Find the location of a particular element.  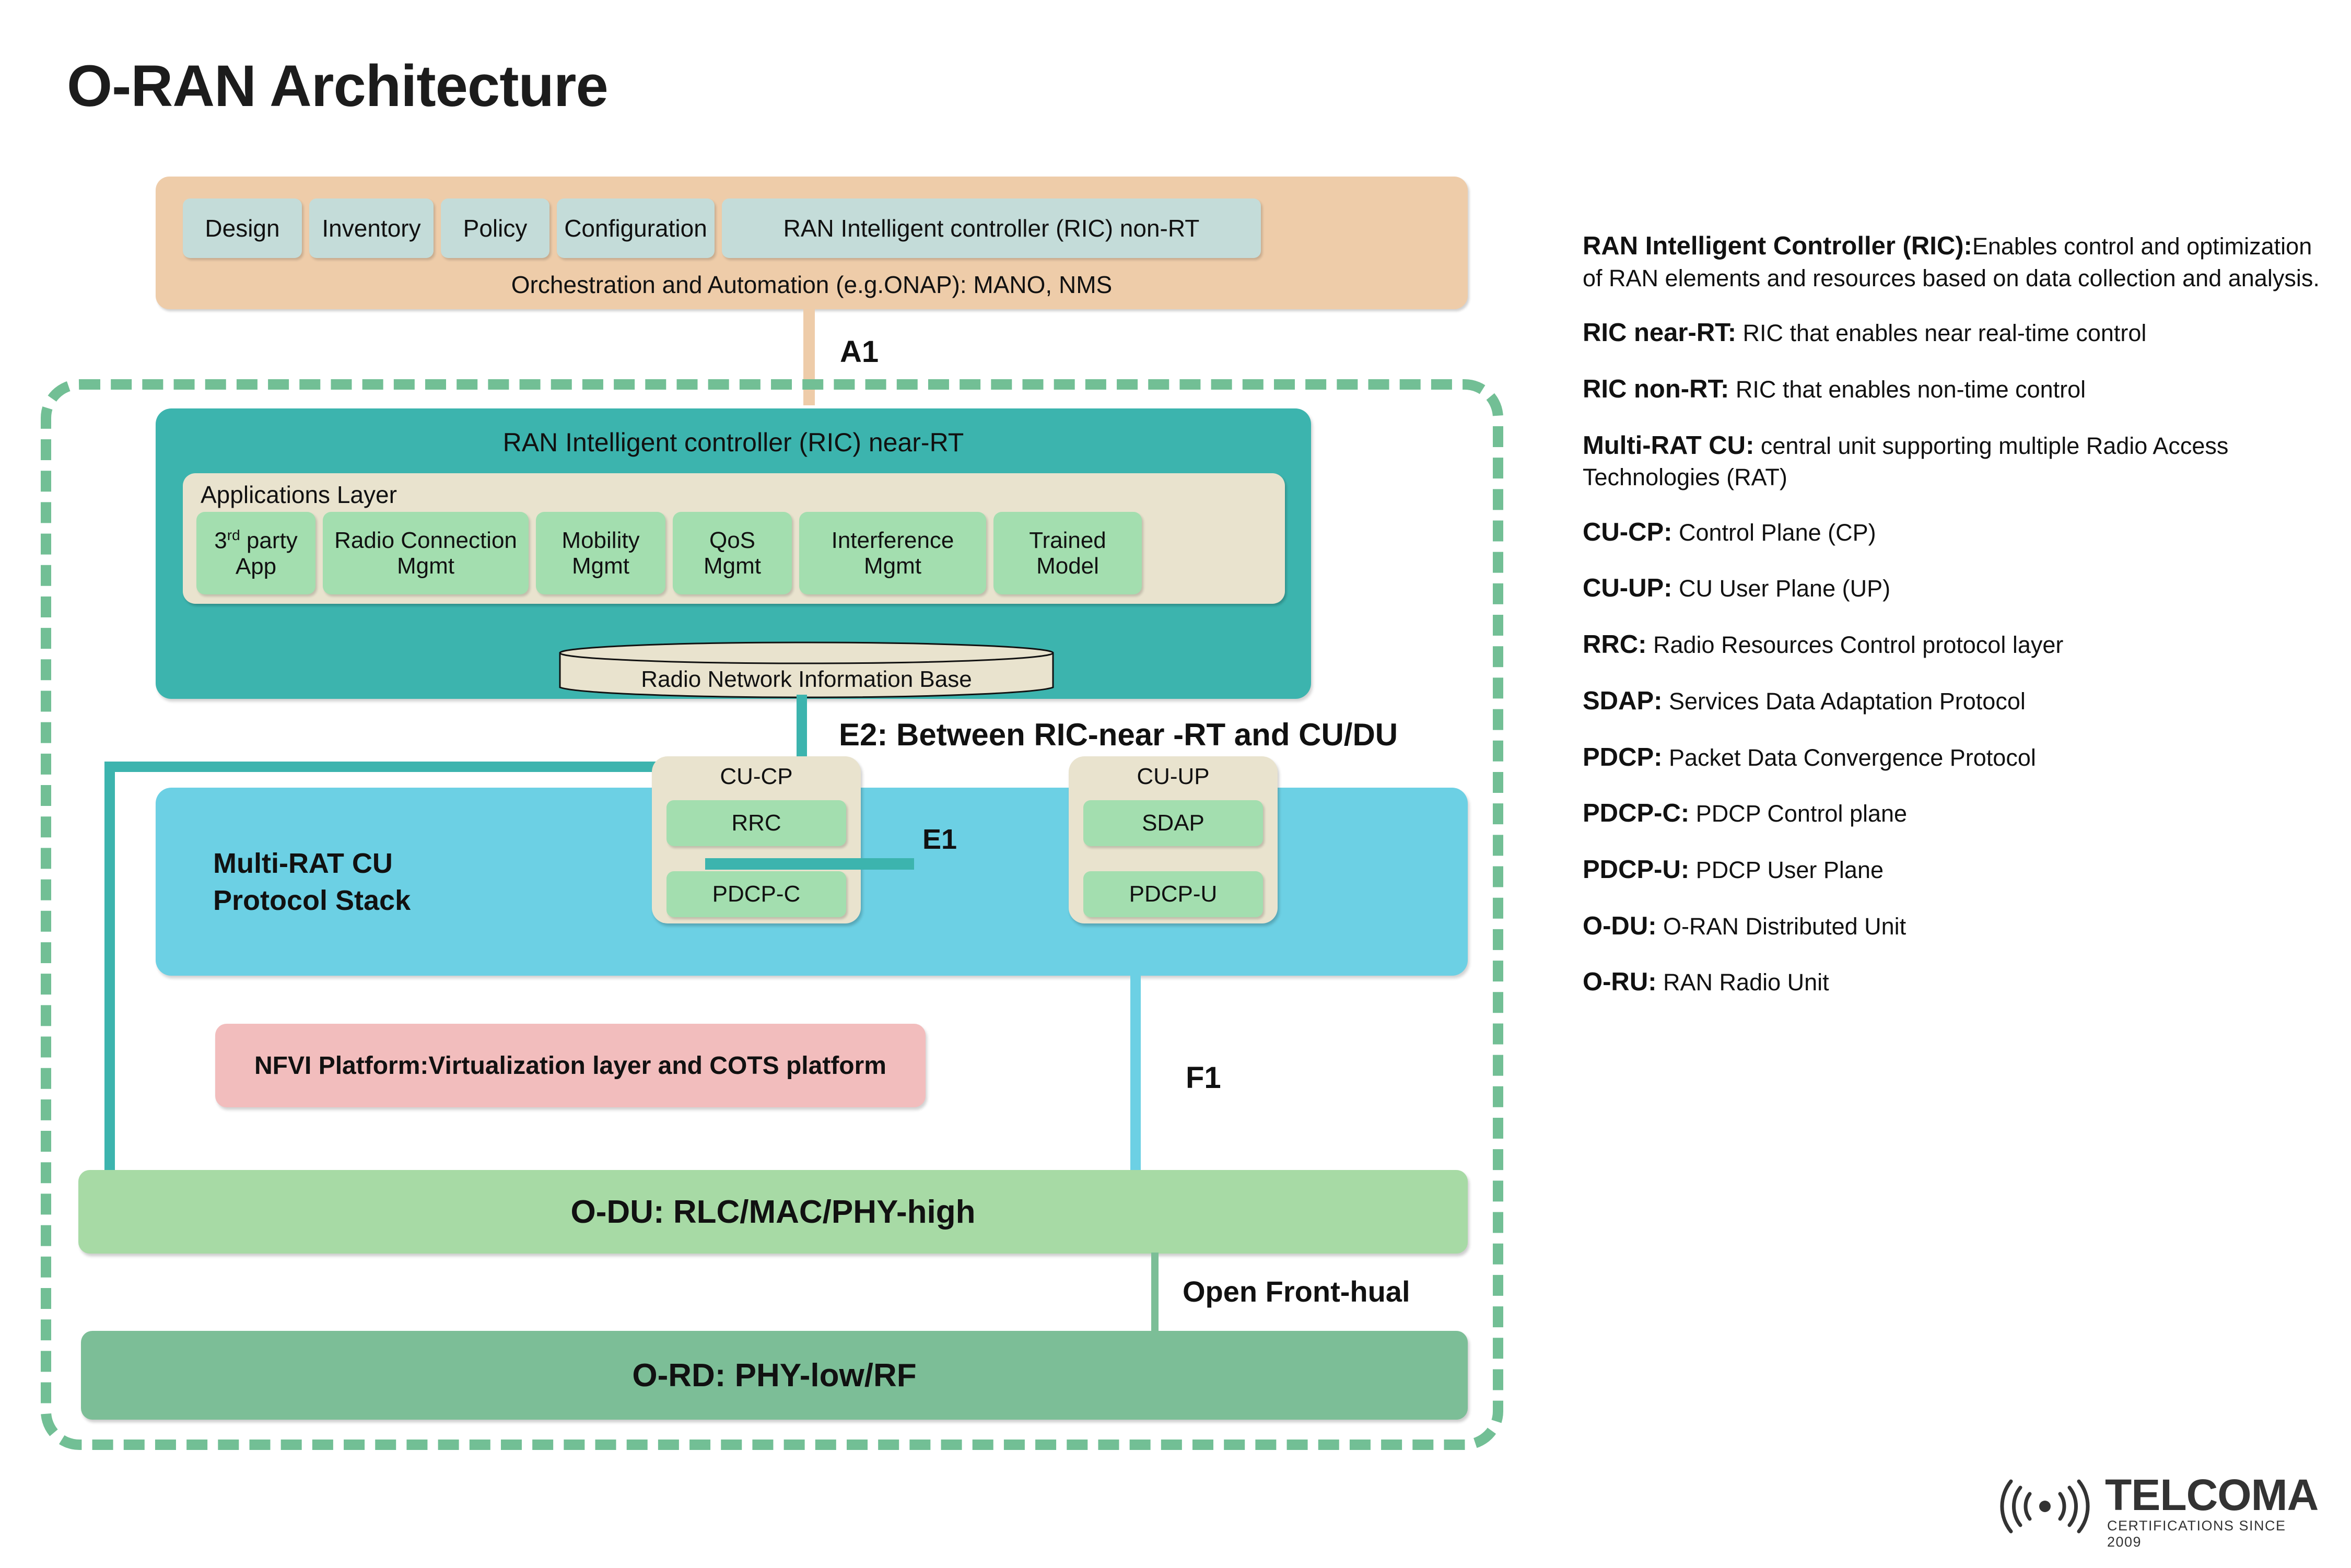

legend-term-8: PDCP: is located at coordinates (1623, 757).